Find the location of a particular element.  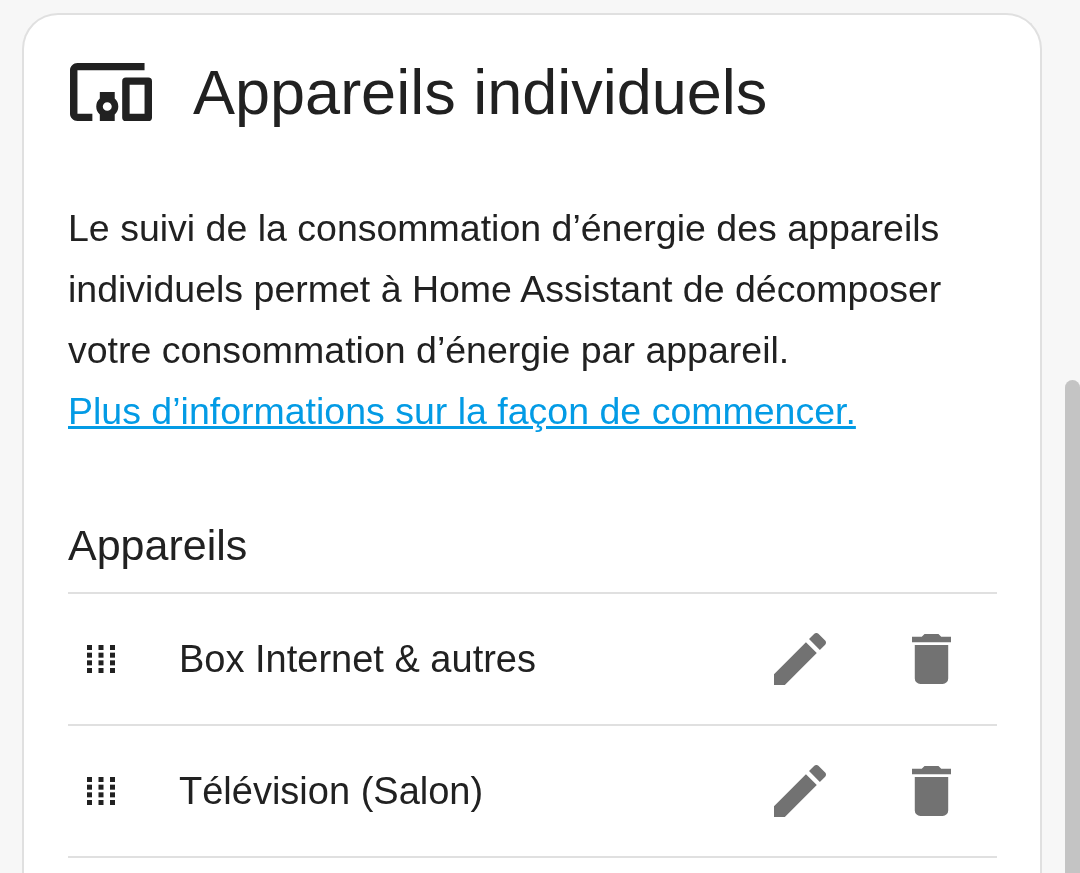

devices-icon is located at coordinates (111, 91).